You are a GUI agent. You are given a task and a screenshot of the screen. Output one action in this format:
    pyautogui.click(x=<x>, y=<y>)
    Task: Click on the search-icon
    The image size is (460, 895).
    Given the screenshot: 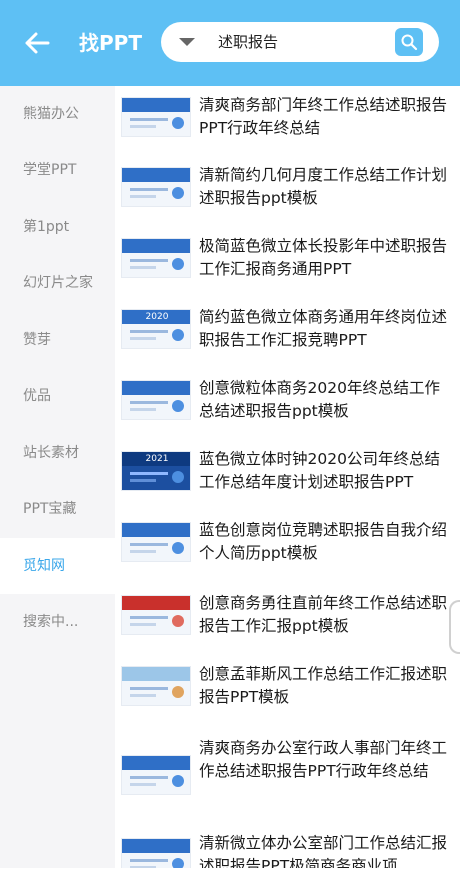 What is the action you would take?
    pyautogui.click(x=409, y=42)
    